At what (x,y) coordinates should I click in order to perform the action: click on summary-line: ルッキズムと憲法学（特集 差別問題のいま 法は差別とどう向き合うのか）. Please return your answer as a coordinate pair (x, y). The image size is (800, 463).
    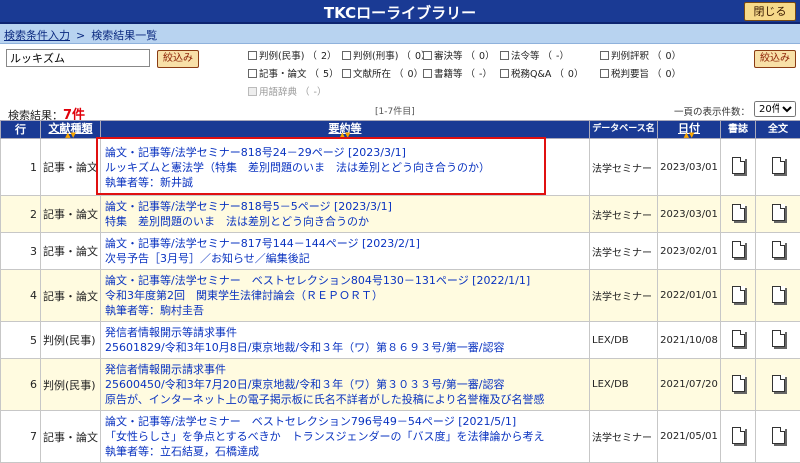
    Looking at the image, I should click on (345, 167).